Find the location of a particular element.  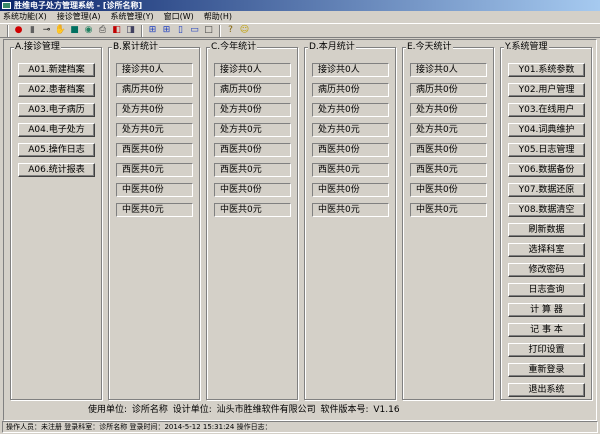

menu-button: Y02.用户管理 is located at coordinates (546, 90).